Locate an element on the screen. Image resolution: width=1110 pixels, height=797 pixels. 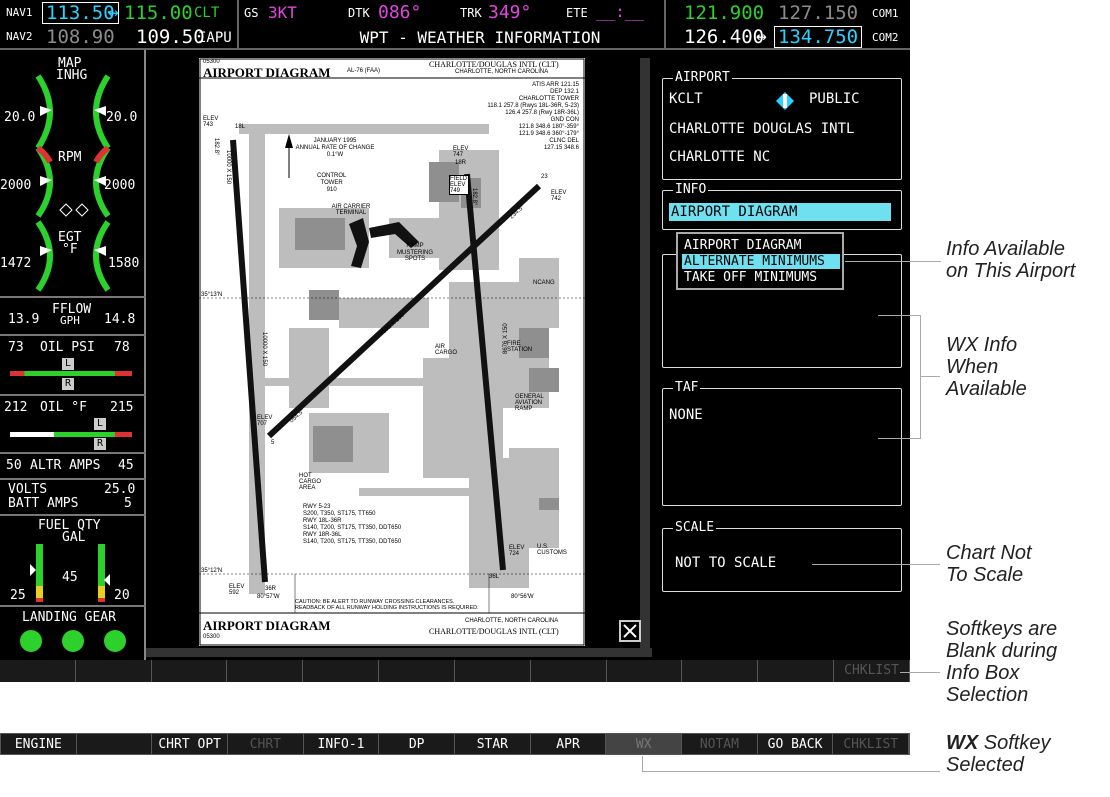
oil-psi-bar is located at coordinates (71, 373).